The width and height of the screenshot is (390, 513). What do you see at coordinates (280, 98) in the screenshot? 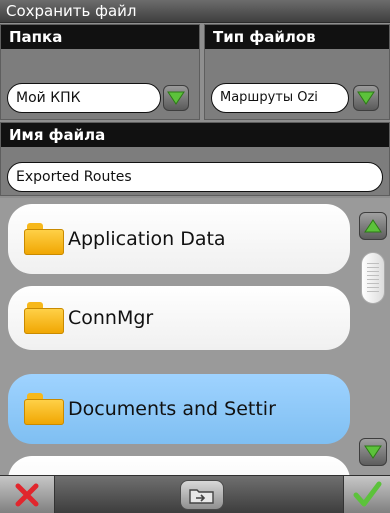
I see `filetype-select: Маршруты Ozi` at bounding box center [280, 98].